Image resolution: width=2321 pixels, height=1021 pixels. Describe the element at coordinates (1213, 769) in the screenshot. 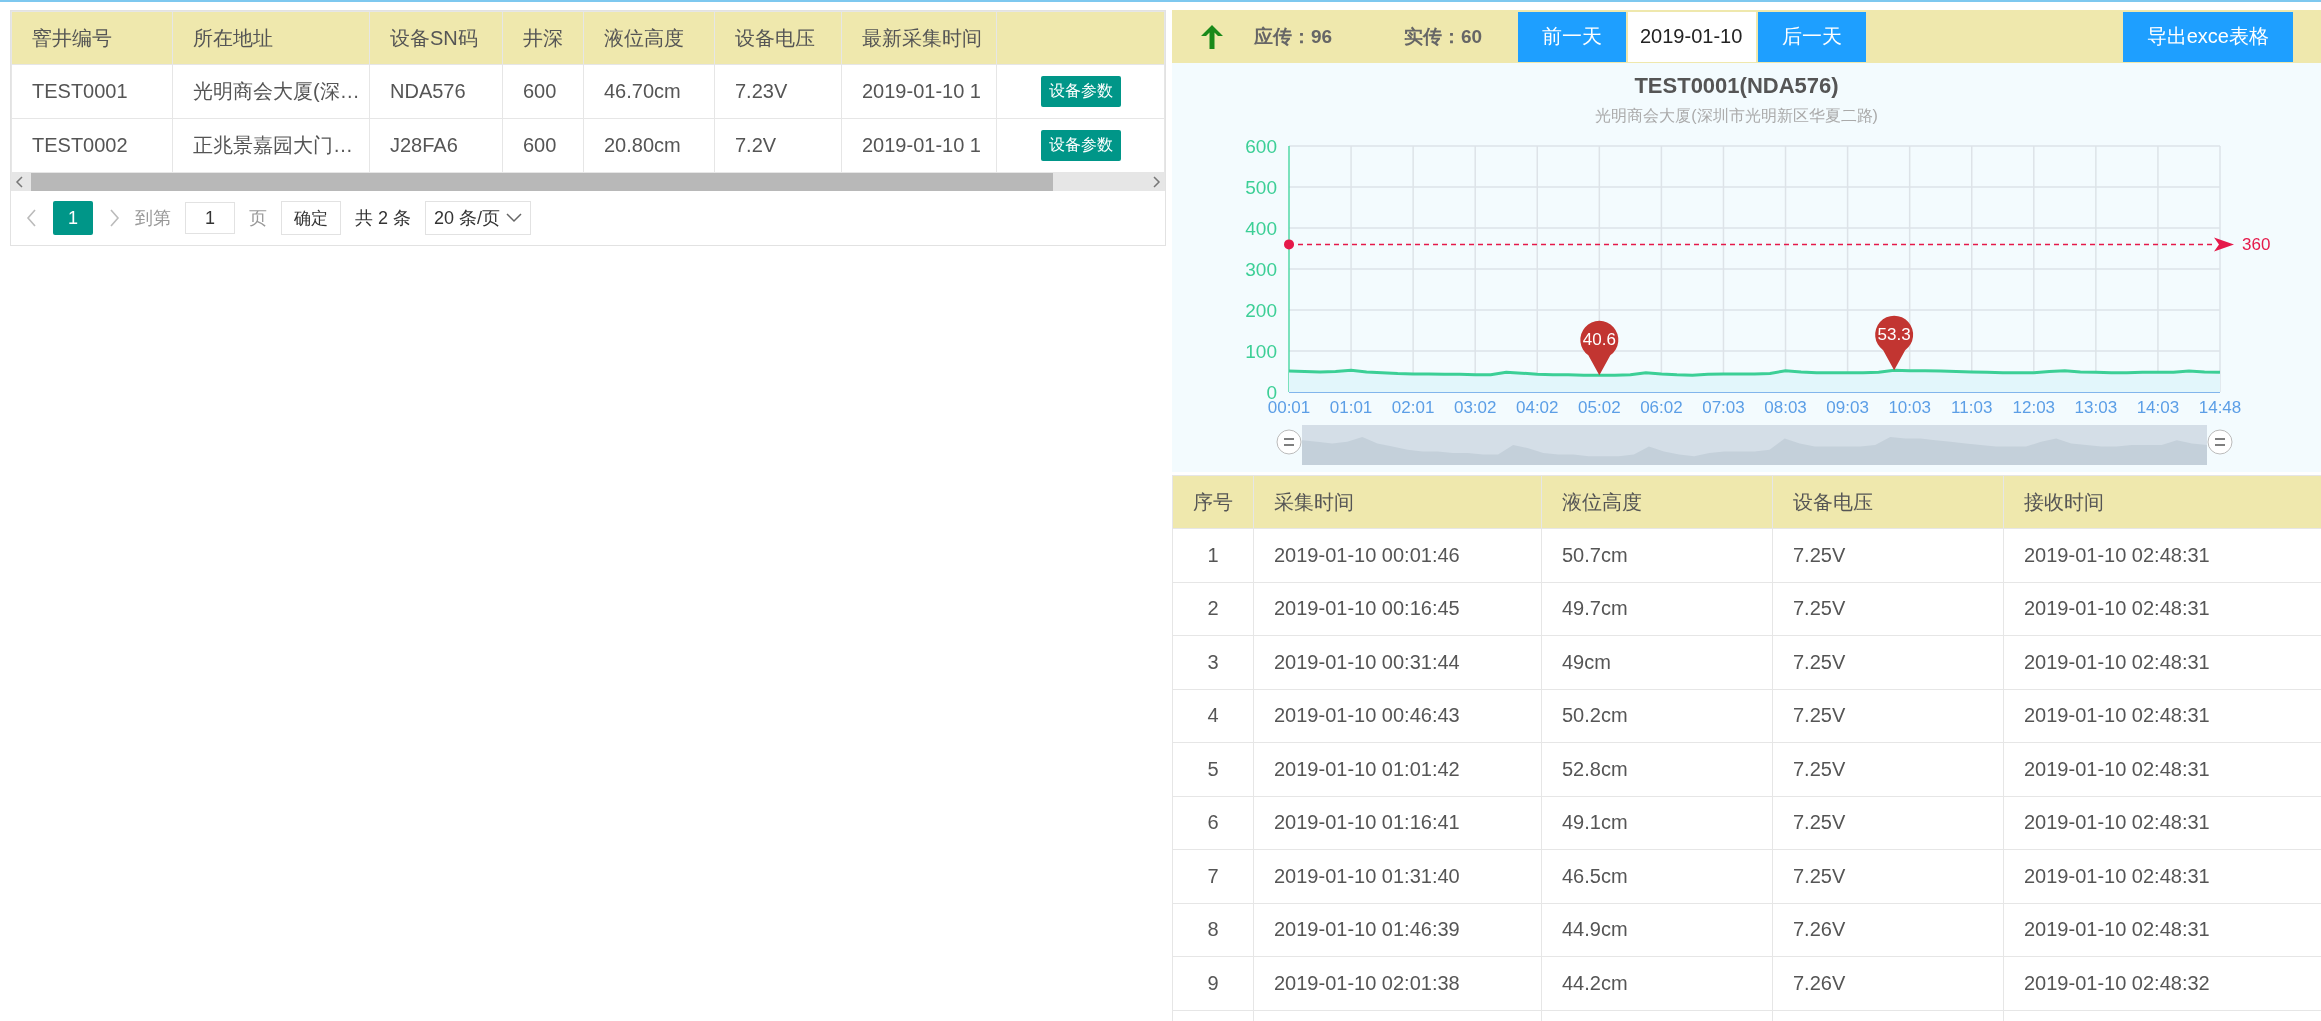

I see `table-cell: 5` at that location.